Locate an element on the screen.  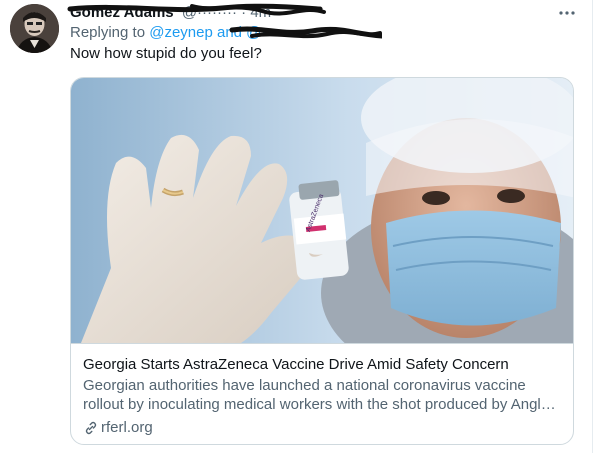
more-options-button is located at coordinates (567, 13).